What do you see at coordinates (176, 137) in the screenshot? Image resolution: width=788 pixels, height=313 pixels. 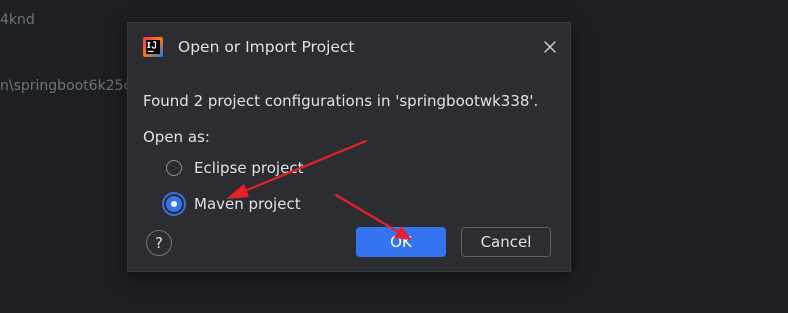 I see `open-as-label: Open as:` at bounding box center [176, 137].